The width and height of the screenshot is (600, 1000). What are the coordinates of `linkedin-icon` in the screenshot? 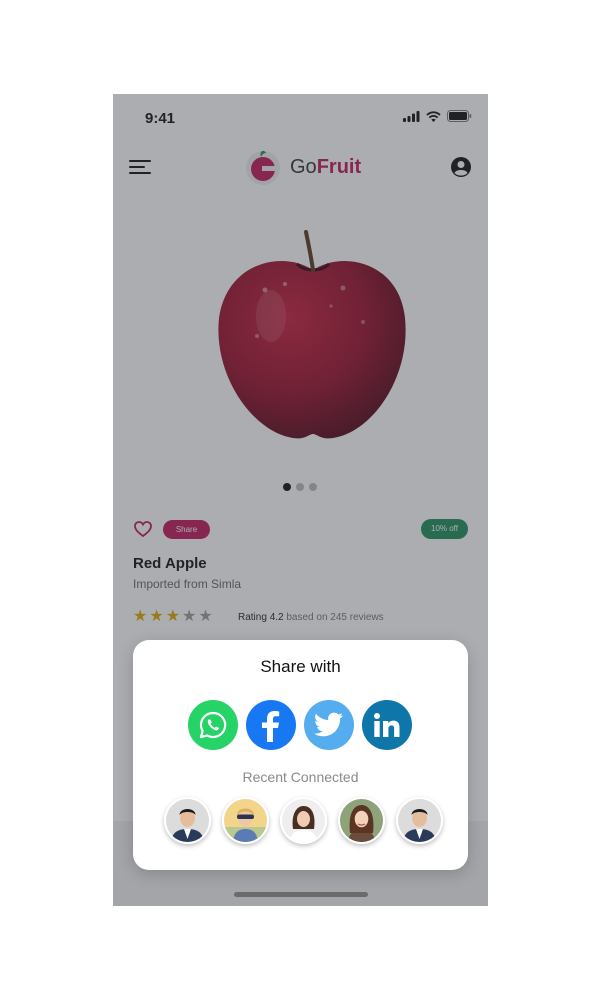 It's located at (387, 725).